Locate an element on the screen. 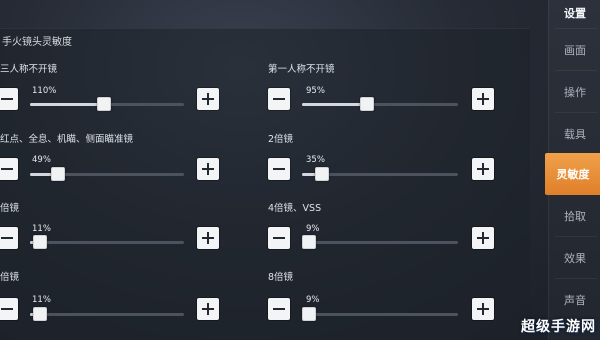 This screenshot has height=340, width=600. menu-item-pickup: 拾取 is located at coordinates (574, 216).